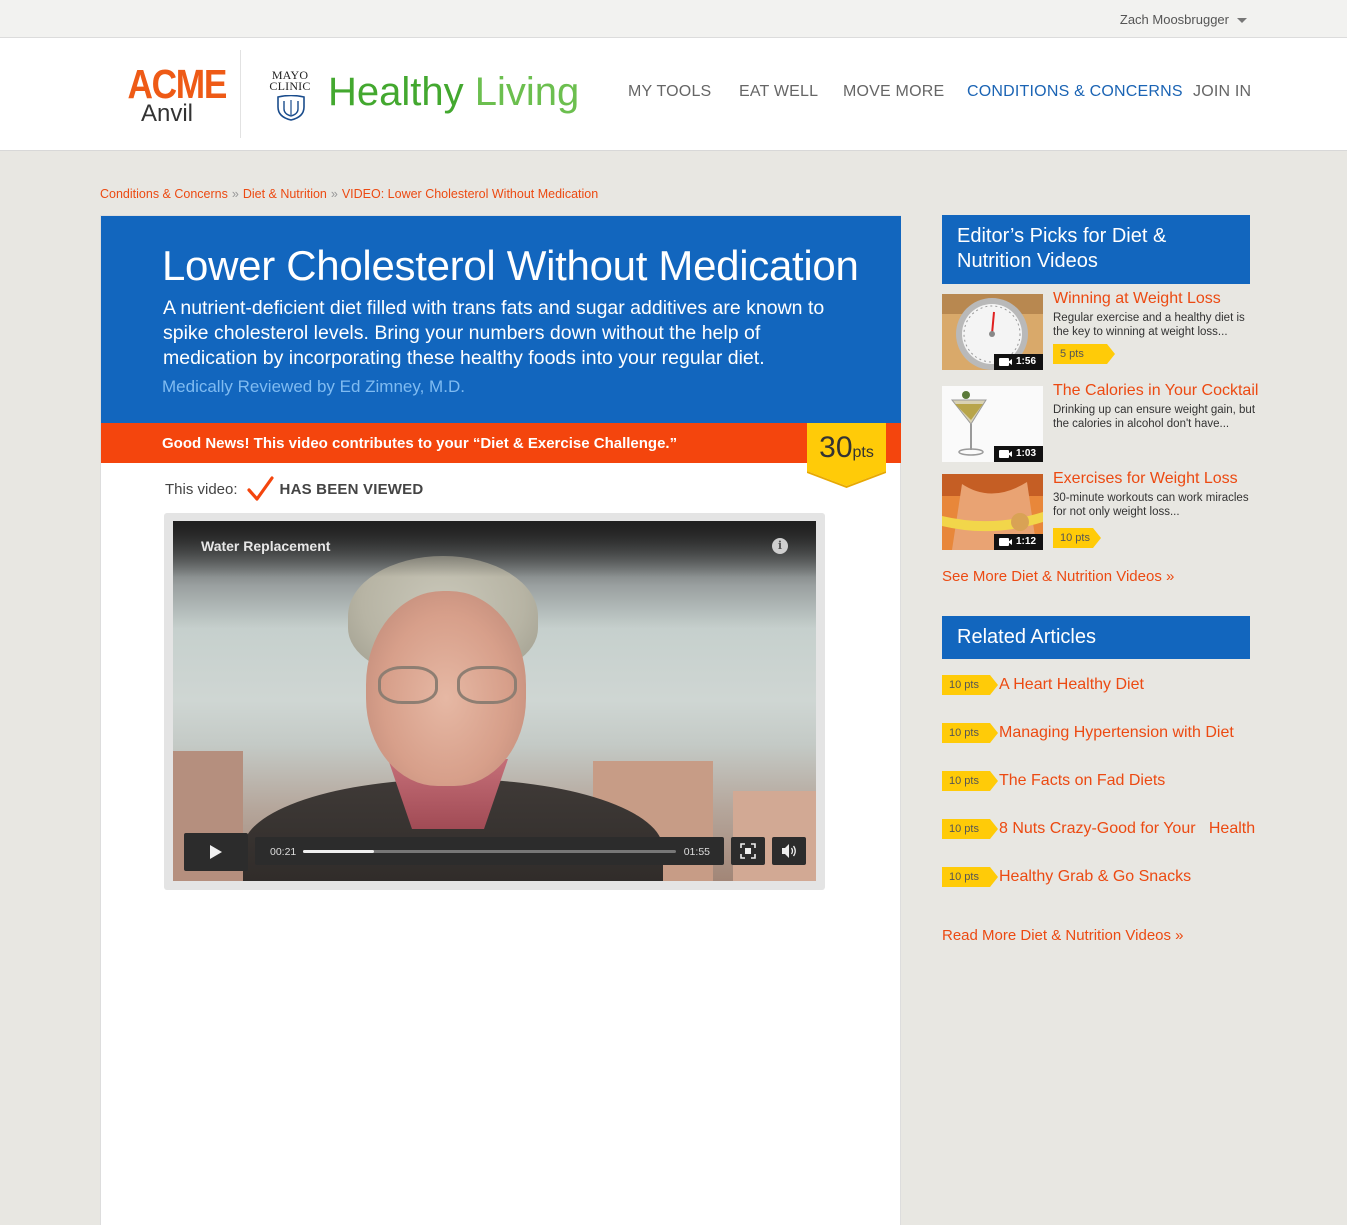 This screenshot has height=1225, width=1347. What do you see at coordinates (1174, 19) in the screenshot?
I see `user-name: Zach Moosbrugger` at bounding box center [1174, 19].